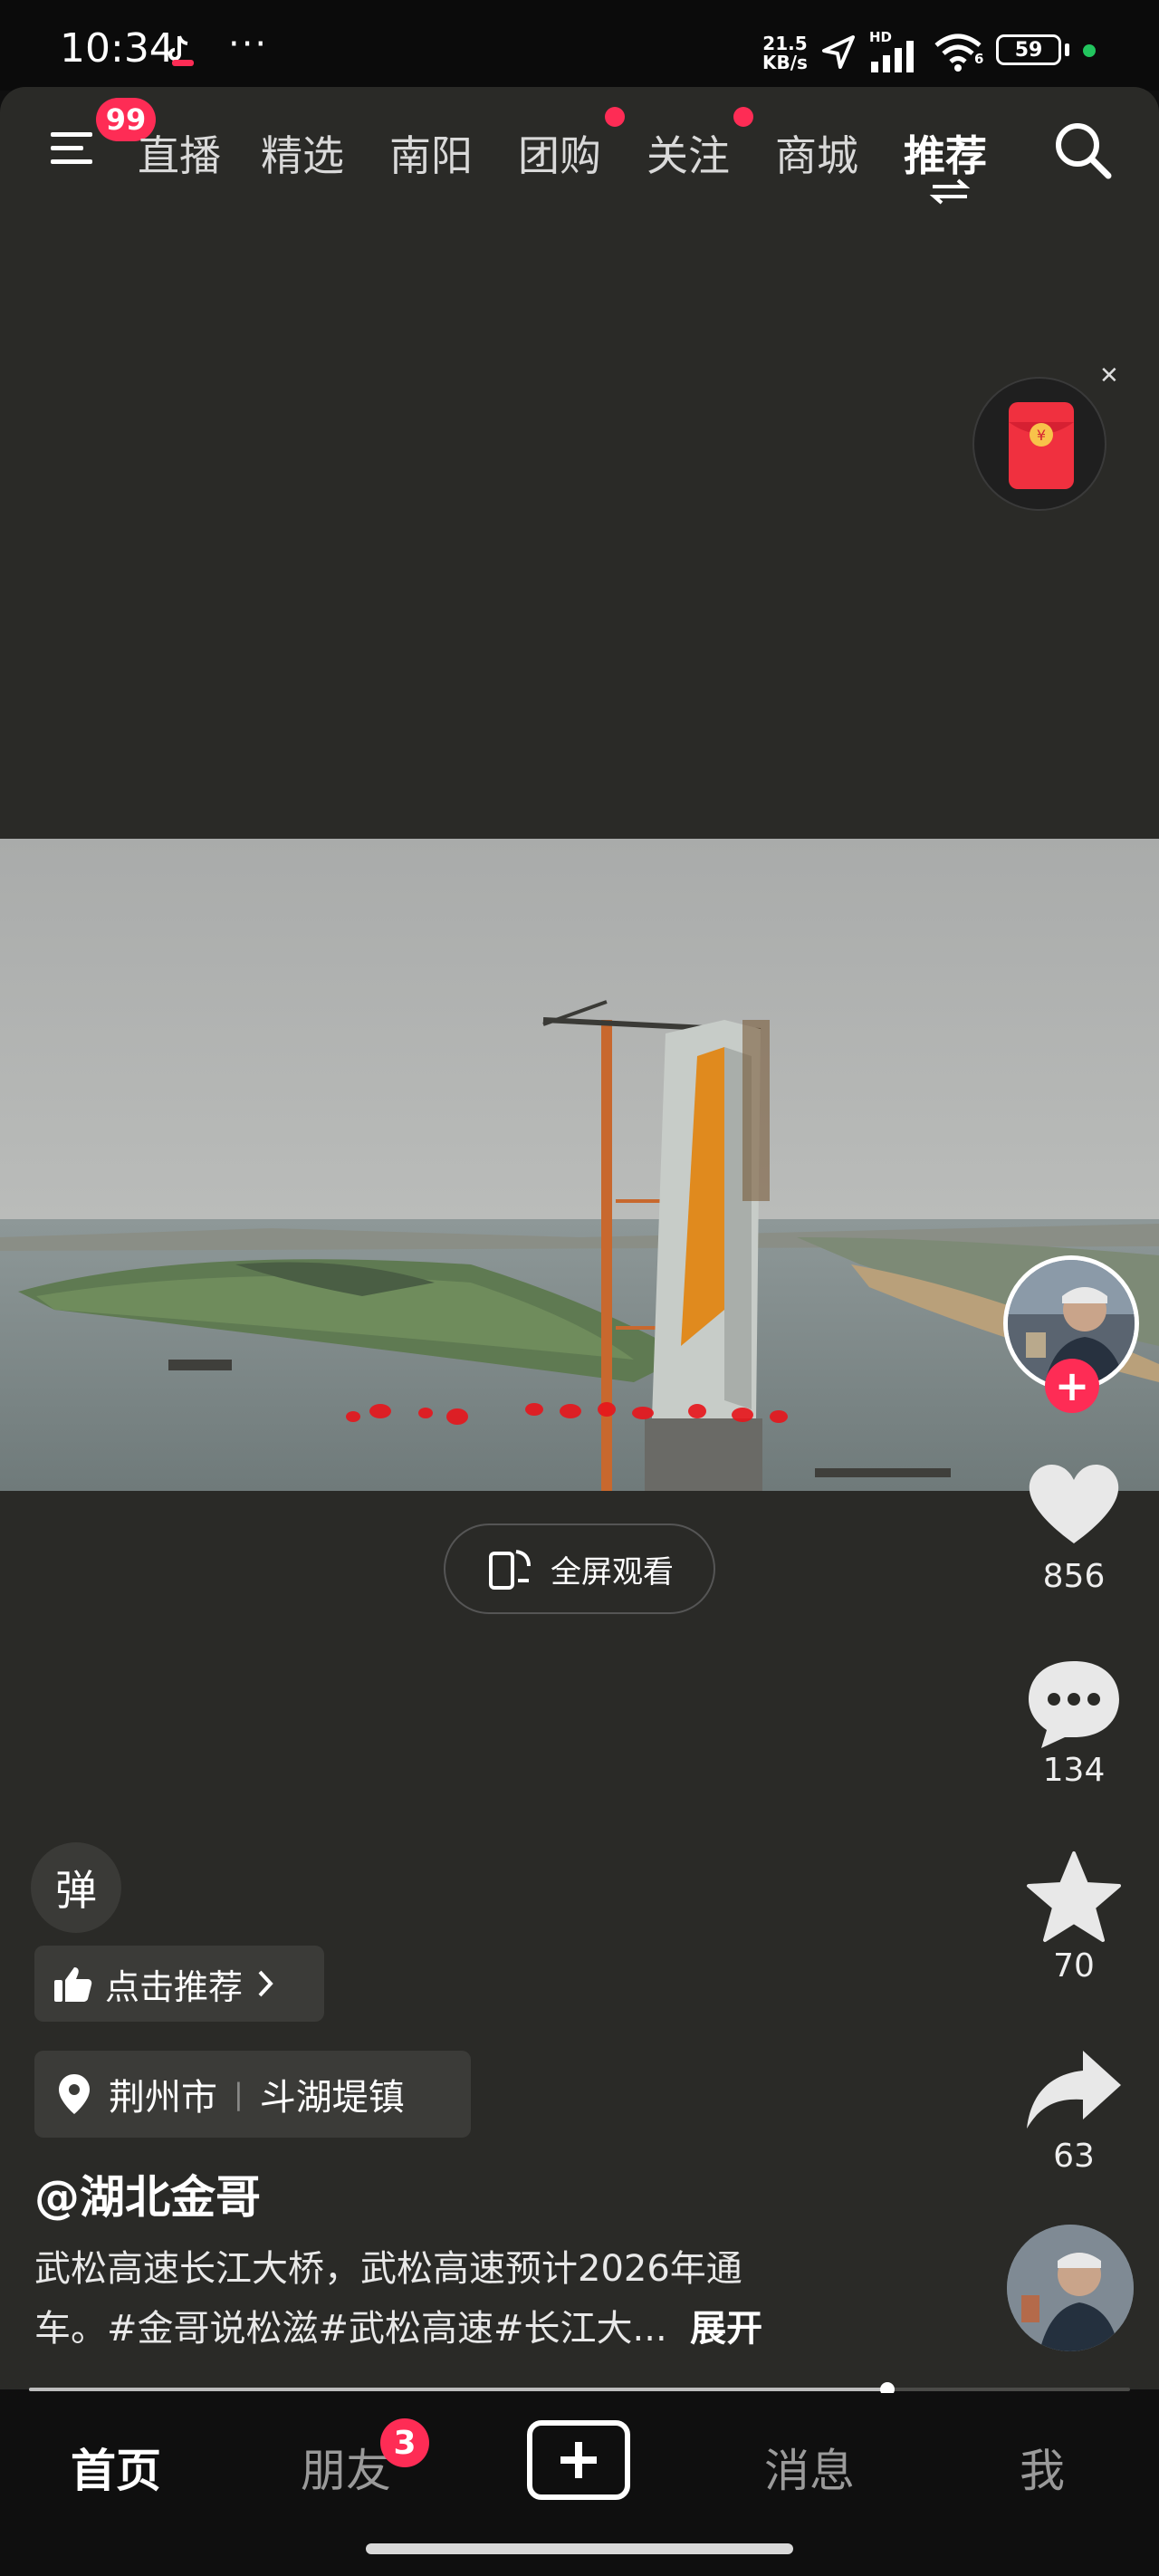 This screenshot has height=2576, width=1159. I want to click on tab-friends: 朋友, so click(346, 2467).